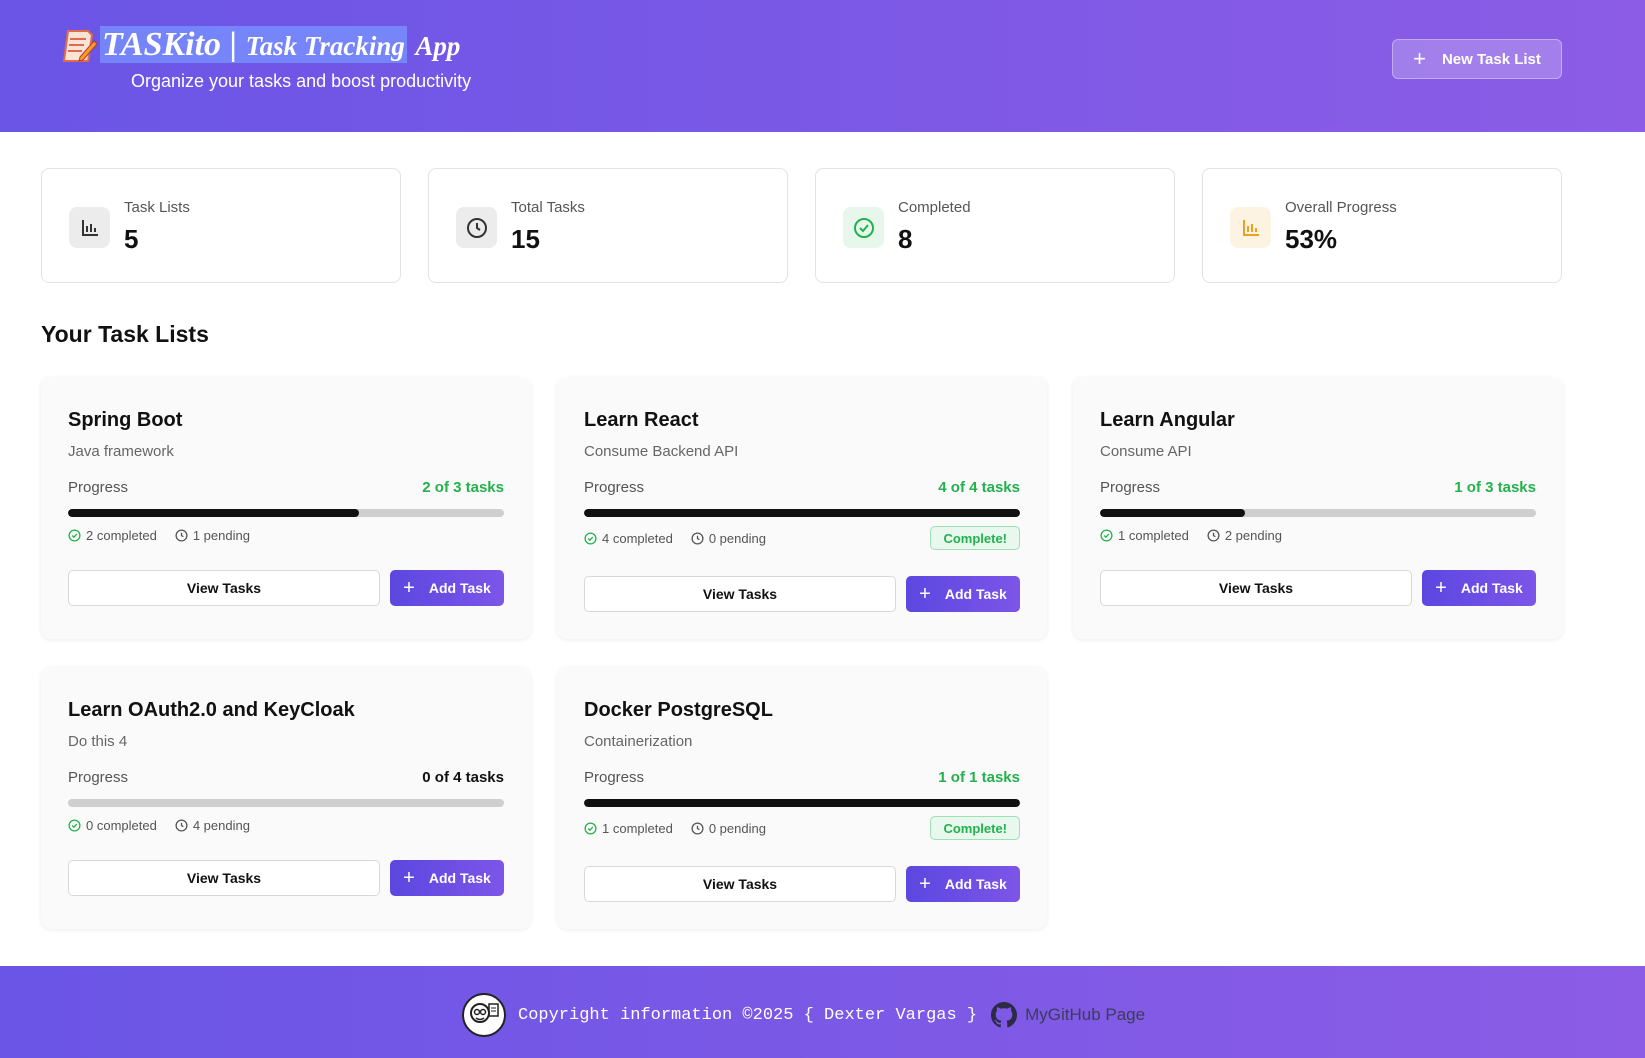  Describe the element at coordinates (638, 741) in the screenshot. I see `task-list-description: Containerization` at that location.